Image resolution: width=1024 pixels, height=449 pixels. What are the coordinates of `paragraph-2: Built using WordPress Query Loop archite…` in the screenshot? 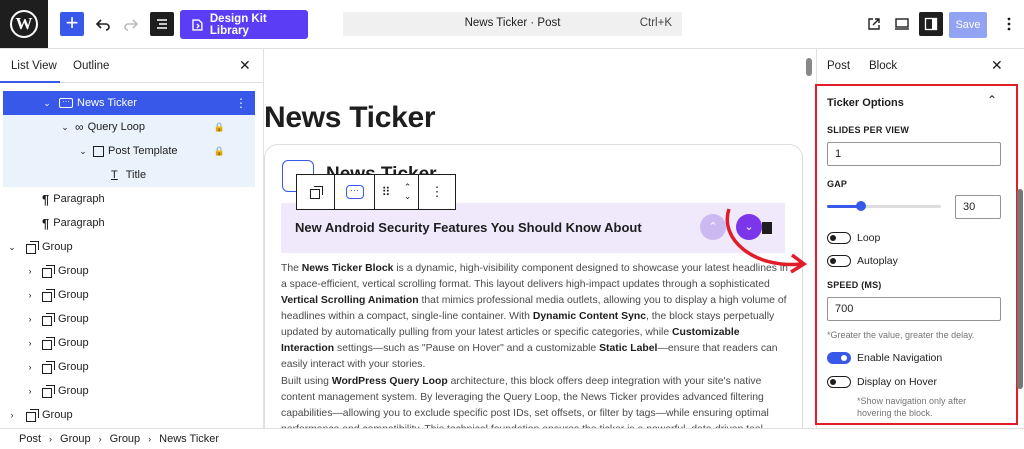 It's located at (534, 401).